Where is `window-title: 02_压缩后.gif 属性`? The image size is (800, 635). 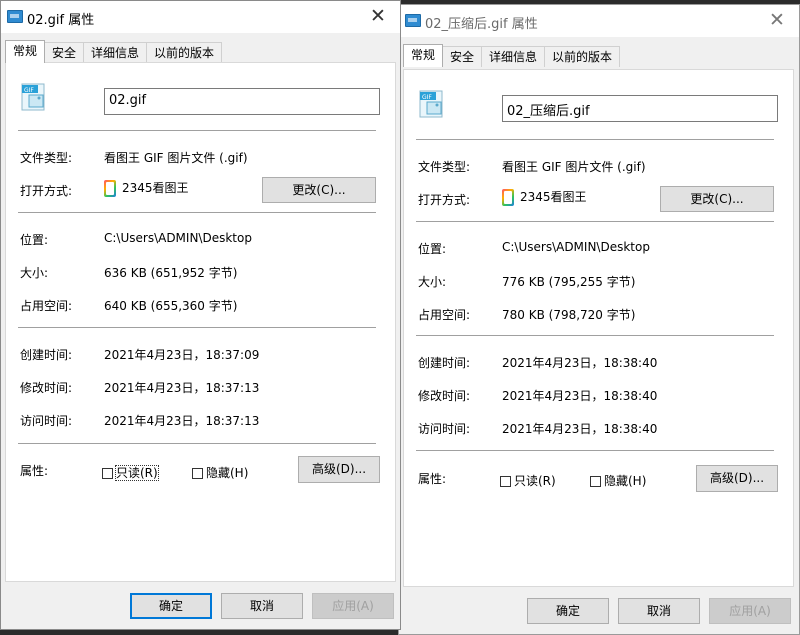
window-title: 02_压缩后.gif 属性 is located at coordinates (481, 24).